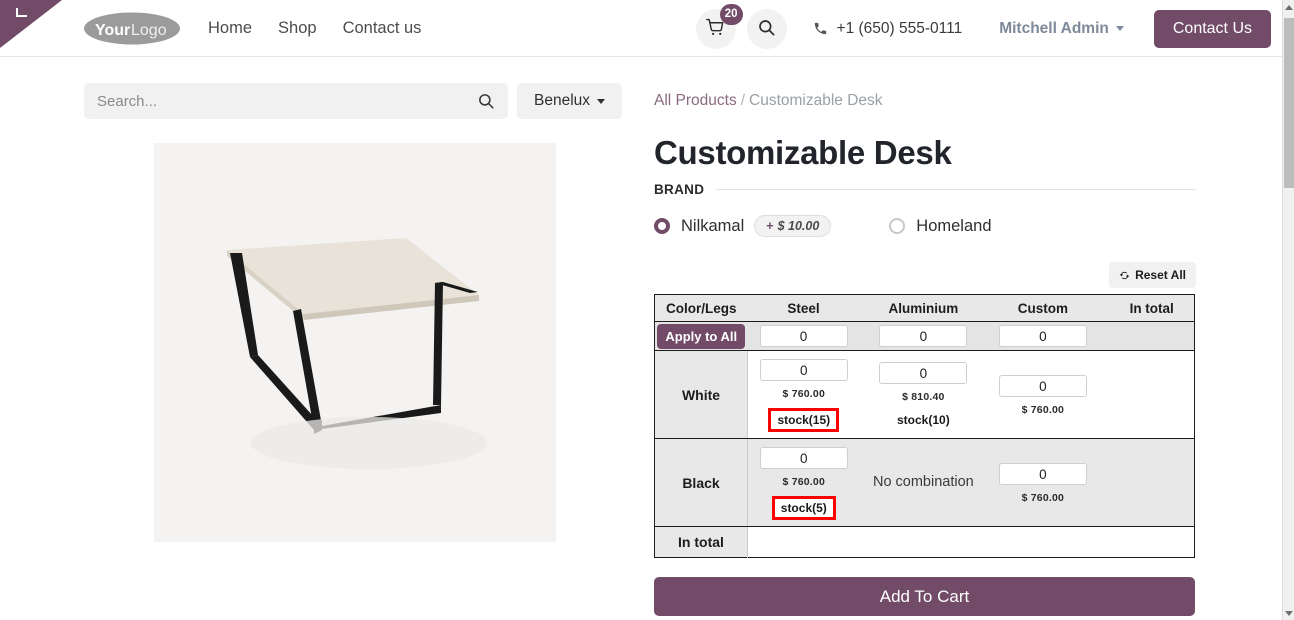 The image size is (1294, 620). What do you see at coordinates (1160, 275) in the screenshot?
I see `reset-all-label: Reset All` at bounding box center [1160, 275].